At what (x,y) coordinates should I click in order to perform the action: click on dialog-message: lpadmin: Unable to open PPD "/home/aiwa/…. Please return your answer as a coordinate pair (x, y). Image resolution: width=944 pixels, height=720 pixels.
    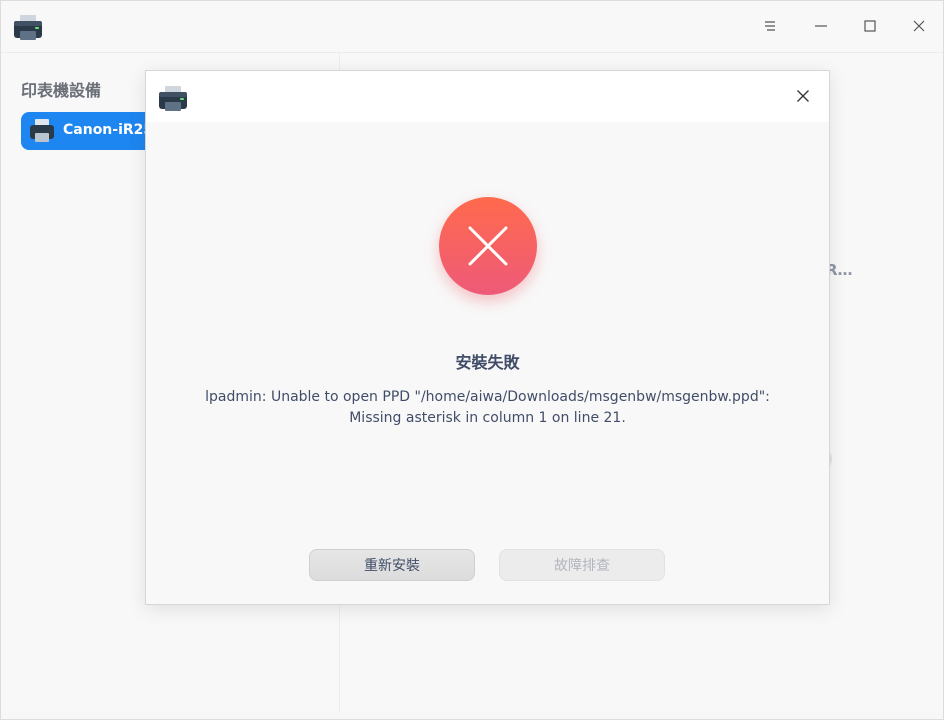
    Looking at the image, I should click on (487, 408).